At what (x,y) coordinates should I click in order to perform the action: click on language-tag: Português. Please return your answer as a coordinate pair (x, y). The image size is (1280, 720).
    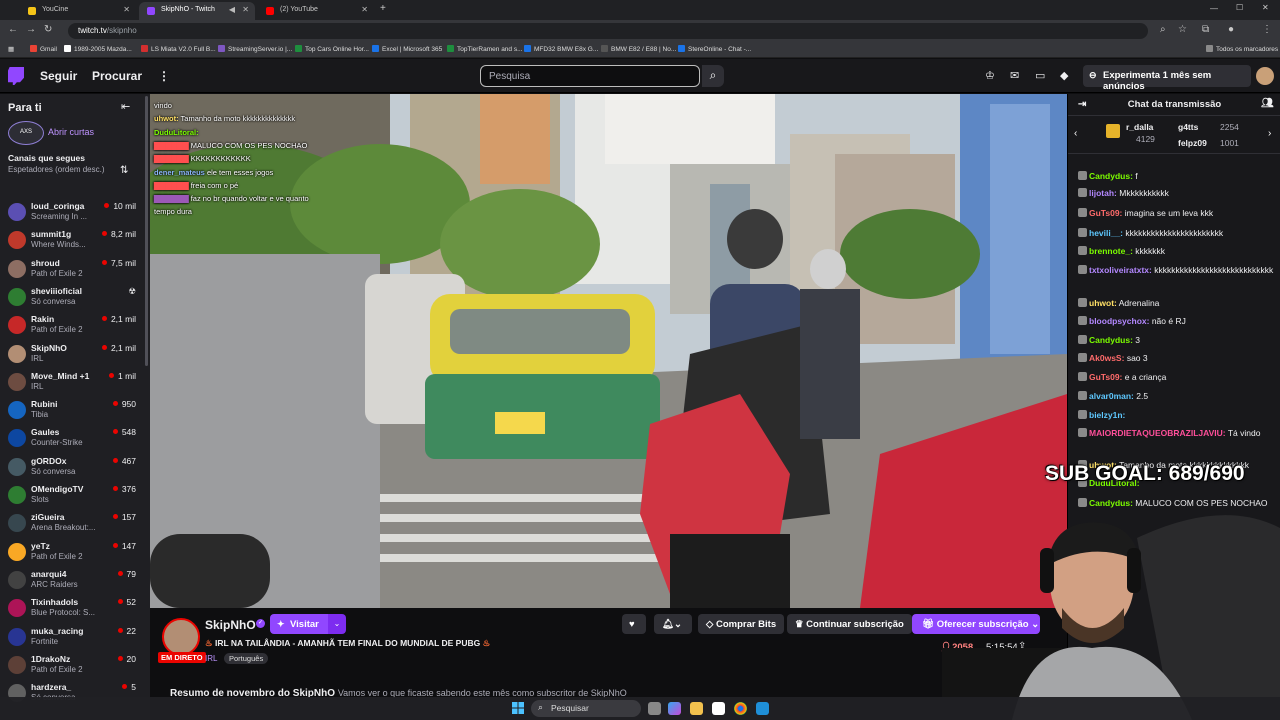
    Looking at the image, I should click on (246, 658).